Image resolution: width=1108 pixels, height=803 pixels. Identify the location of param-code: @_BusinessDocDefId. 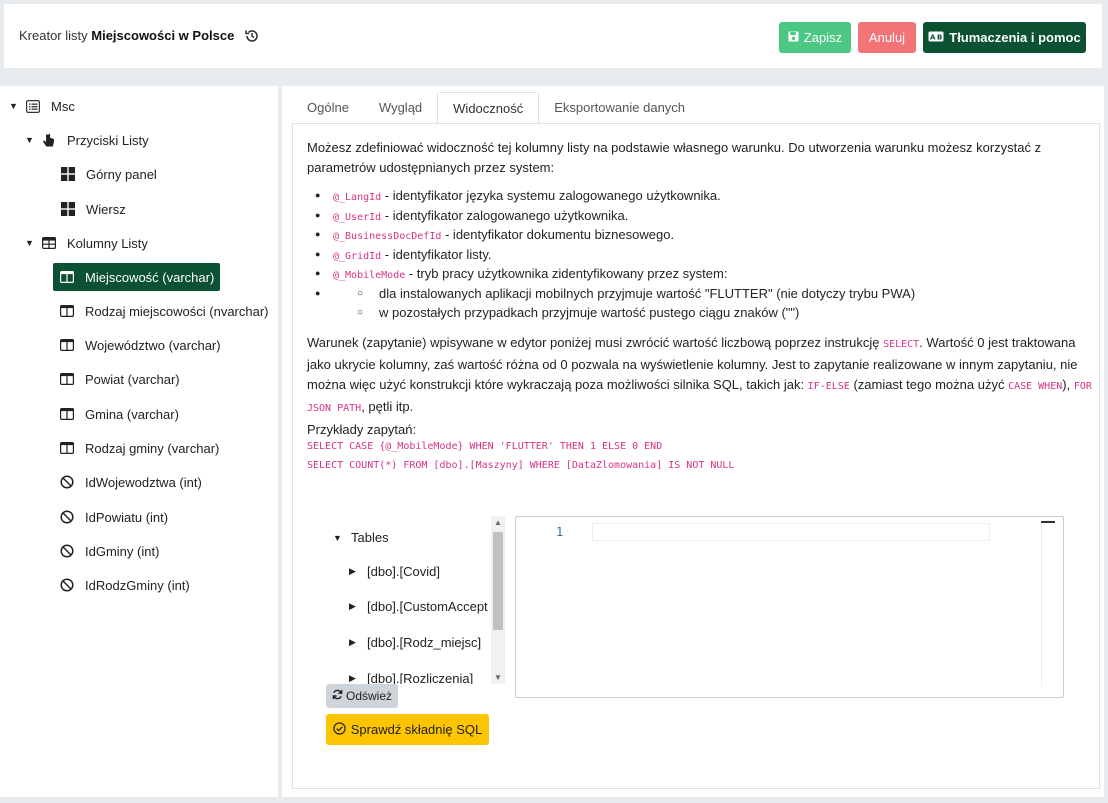
(387, 236).